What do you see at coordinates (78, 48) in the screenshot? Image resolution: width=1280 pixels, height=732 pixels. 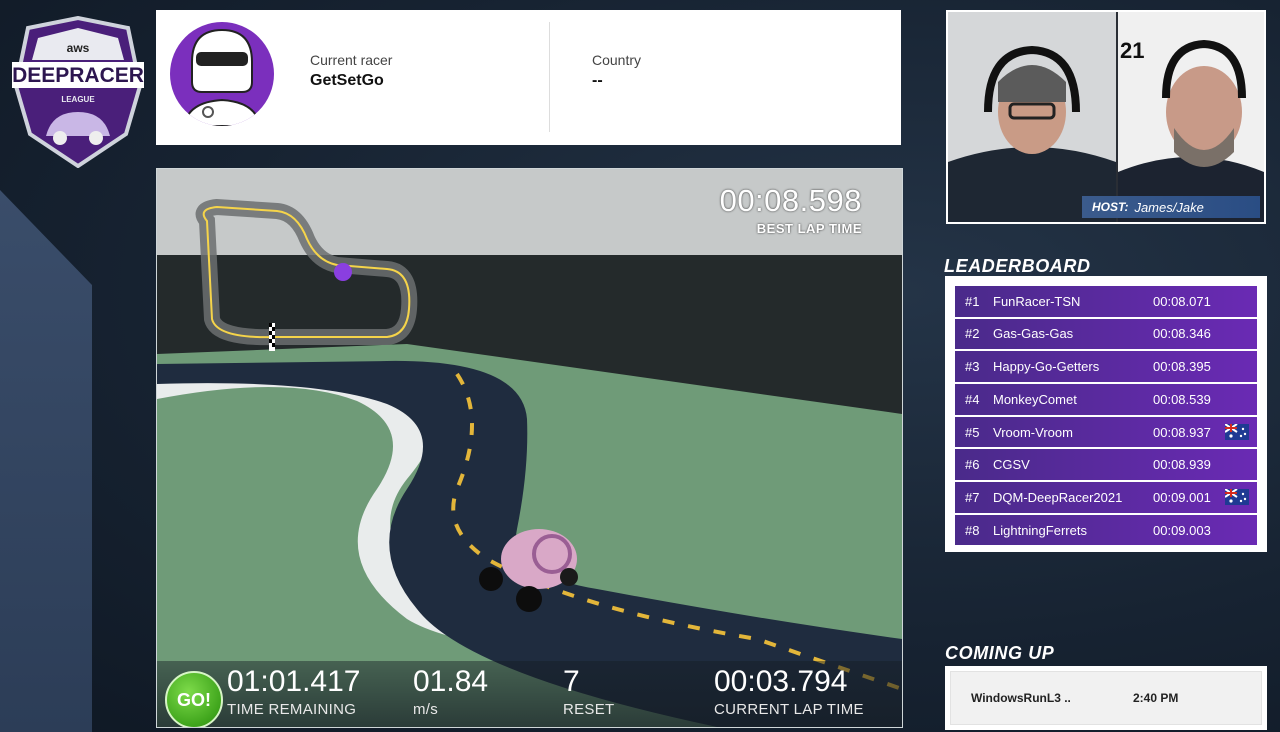 I see `logo-brand: aws` at bounding box center [78, 48].